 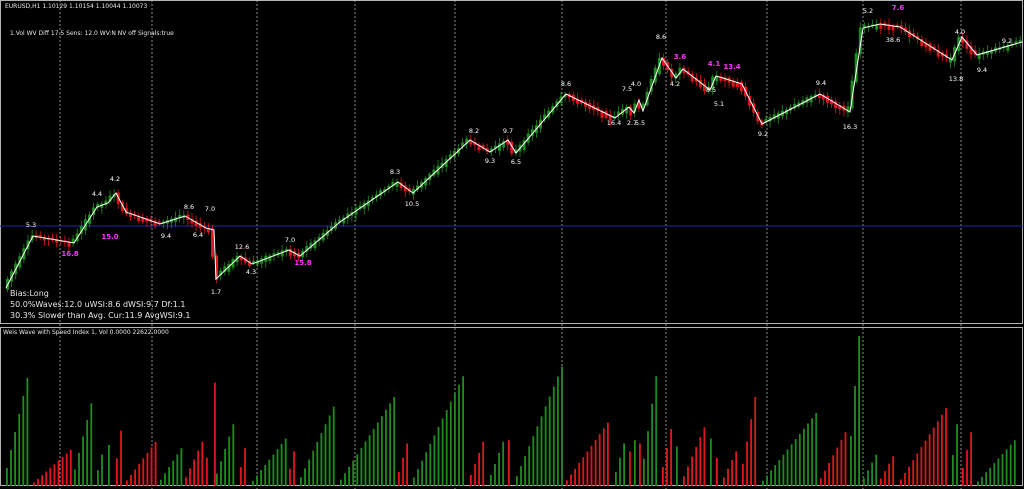 I want to click on candle-body, so click(x=212, y=242).